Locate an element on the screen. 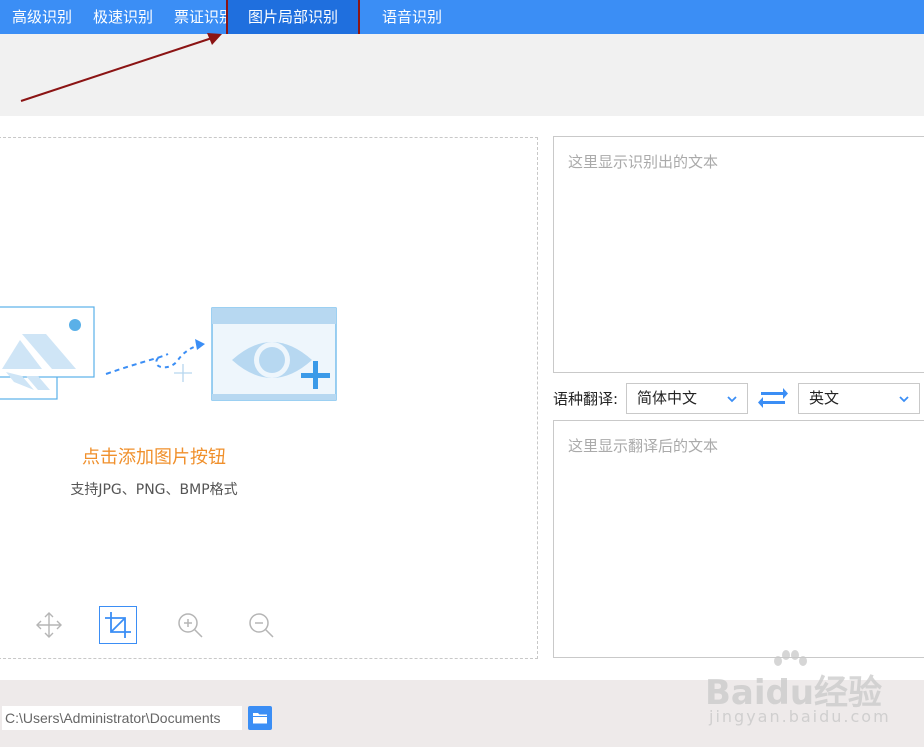 The width and height of the screenshot is (924, 747). zoom-in-icon is located at coordinates (190, 625).